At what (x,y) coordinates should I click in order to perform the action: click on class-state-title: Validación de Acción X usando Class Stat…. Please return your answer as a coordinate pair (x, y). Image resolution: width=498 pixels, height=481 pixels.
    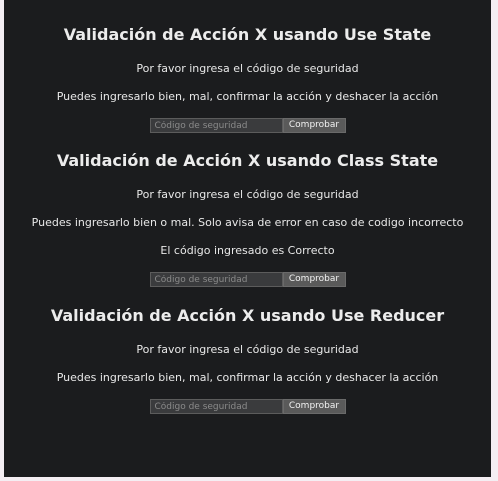
    Looking at the image, I should click on (247, 160).